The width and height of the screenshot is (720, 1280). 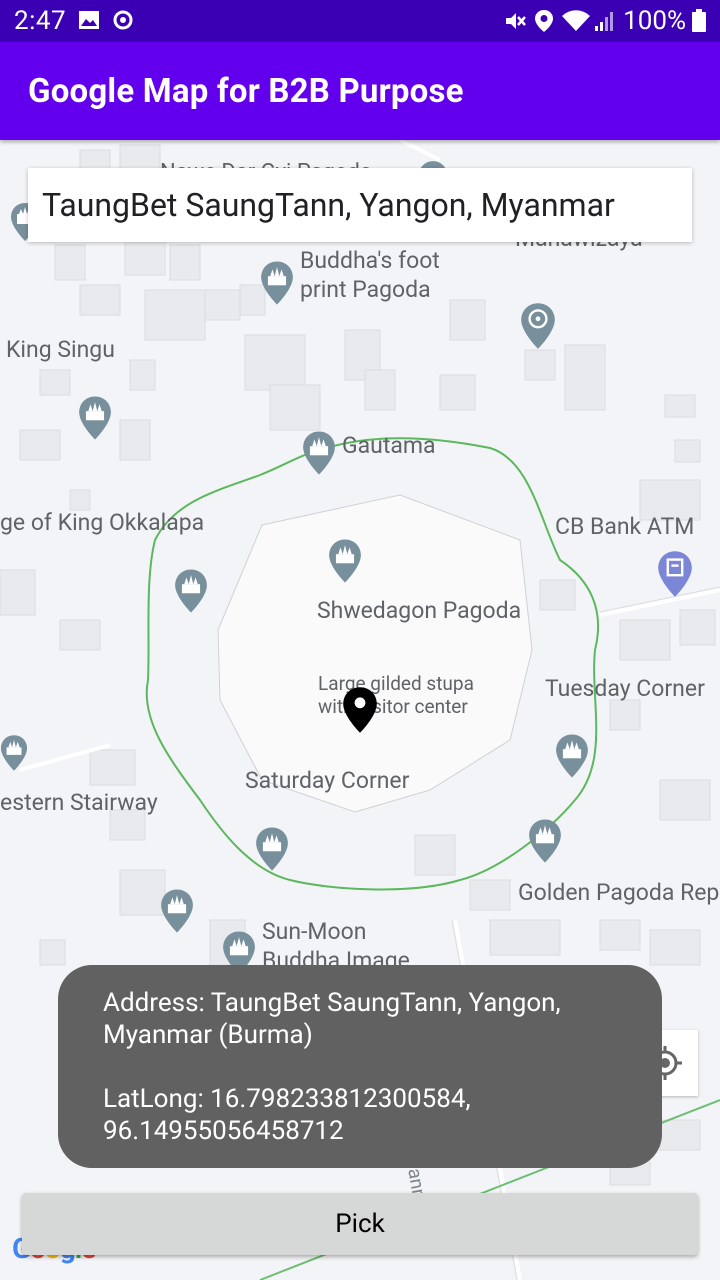 I want to click on battery-percentage: 100%, so click(x=654, y=21).